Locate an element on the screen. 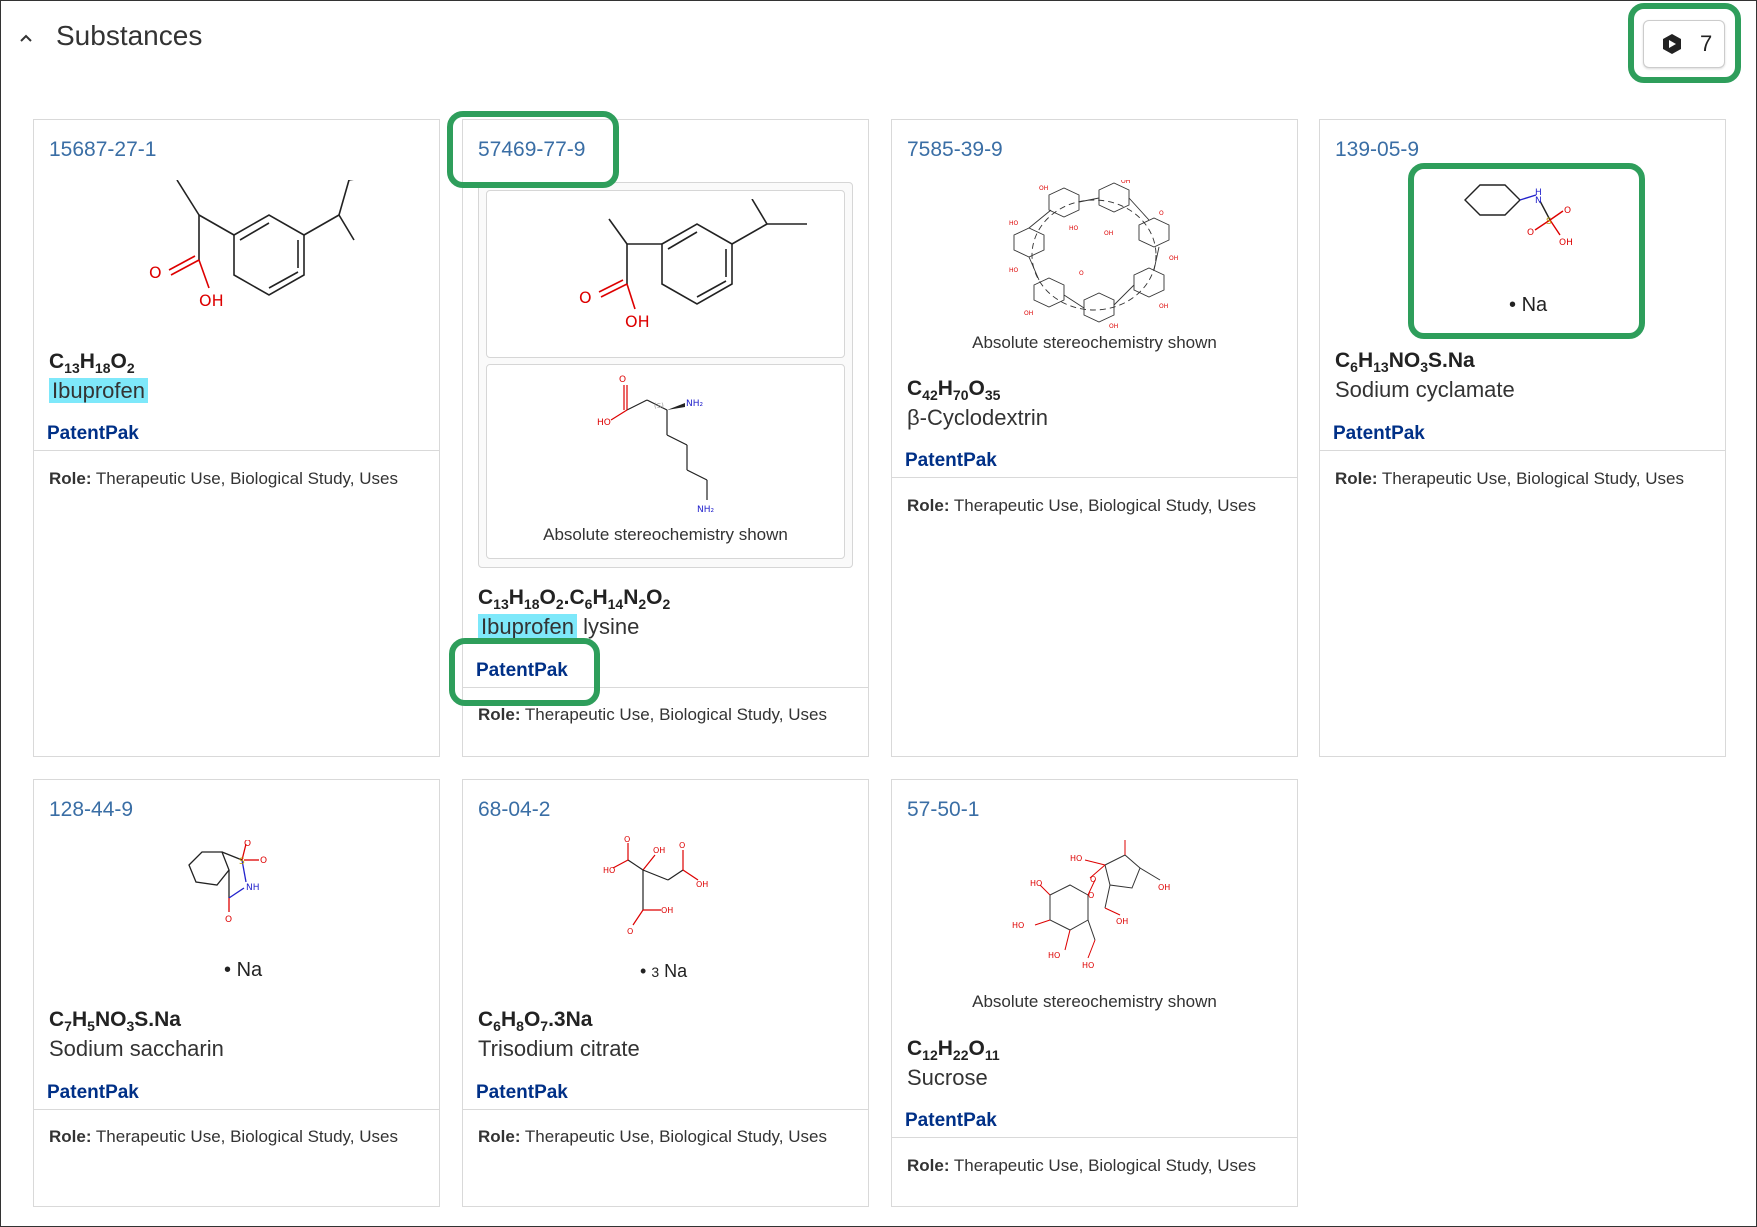  section-title: Substances is located at coordinates (129, 35).